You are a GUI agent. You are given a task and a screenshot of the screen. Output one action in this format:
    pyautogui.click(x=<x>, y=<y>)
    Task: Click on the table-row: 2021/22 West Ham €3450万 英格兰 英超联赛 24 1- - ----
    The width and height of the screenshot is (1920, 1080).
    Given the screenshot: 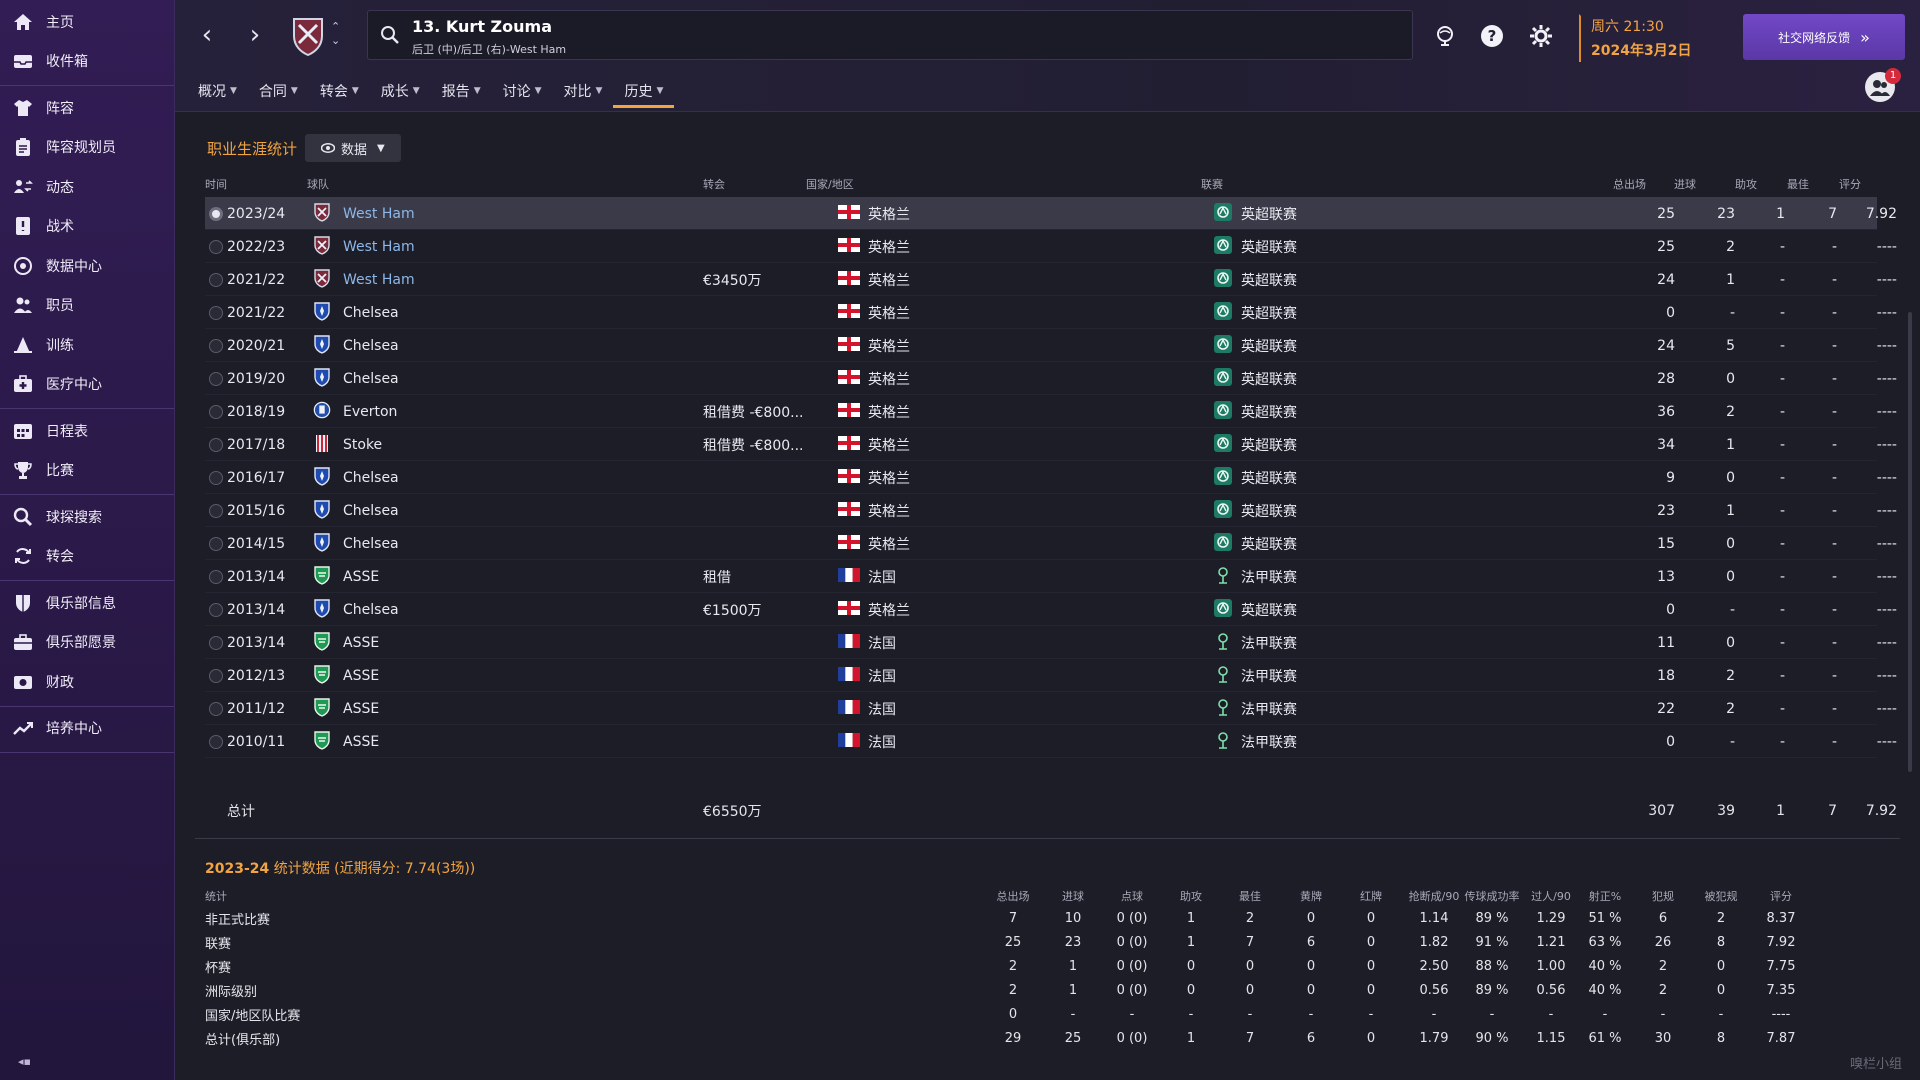 What is the action you would take?
    pyautogui.click(x=1051, y=279)
    